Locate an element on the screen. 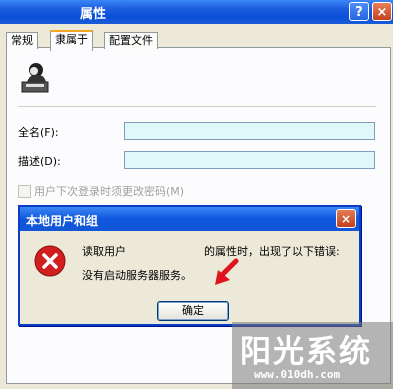  change-password-checkbox is located at coordinates (24, 191).